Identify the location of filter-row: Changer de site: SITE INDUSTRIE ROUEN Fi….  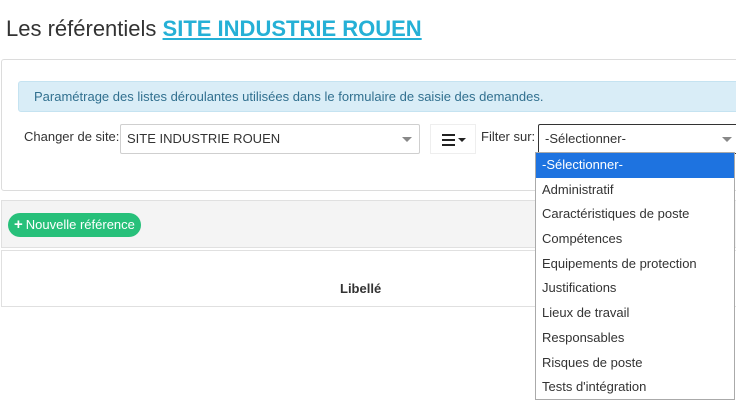
(369, 139).